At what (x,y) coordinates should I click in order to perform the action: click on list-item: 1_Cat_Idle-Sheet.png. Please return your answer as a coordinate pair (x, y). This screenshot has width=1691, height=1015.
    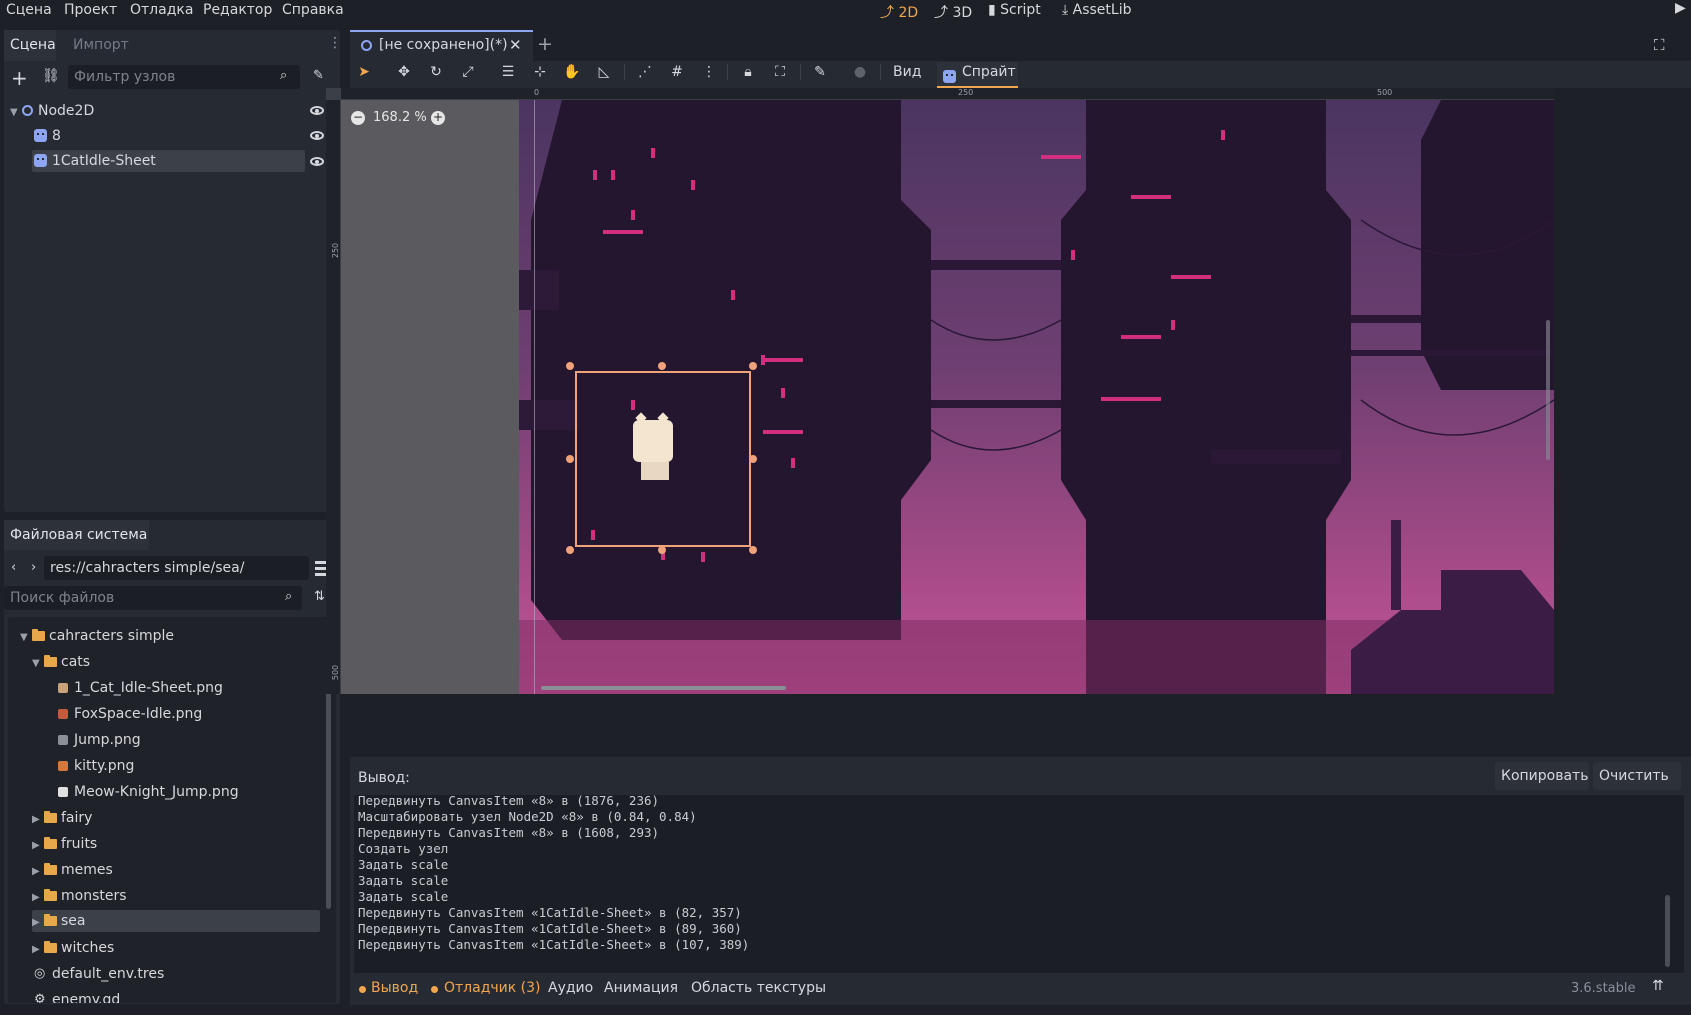
    Looking at the image, I should click on (140, 688).